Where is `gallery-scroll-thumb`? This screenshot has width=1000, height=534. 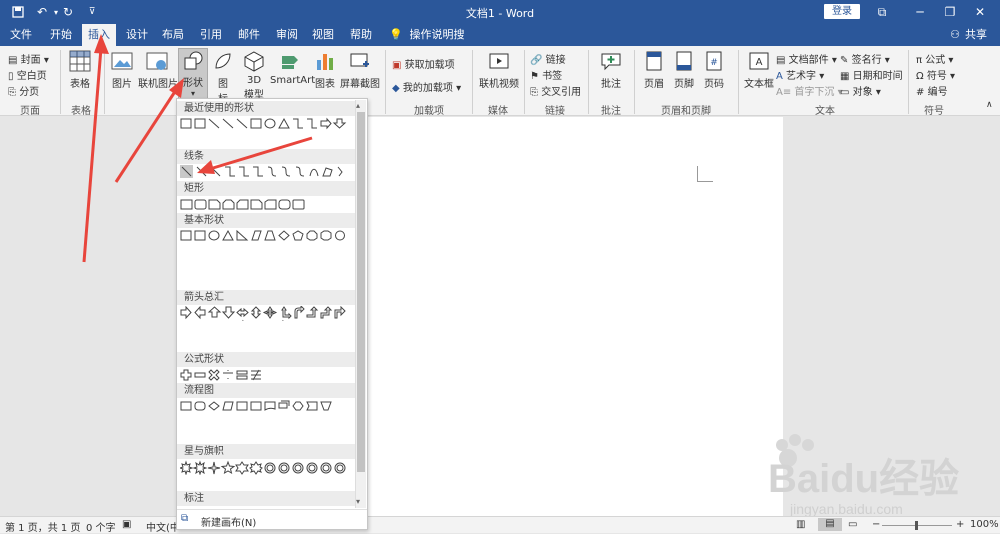 gallery-scroll-thumb is located at coordinates (361, 292).